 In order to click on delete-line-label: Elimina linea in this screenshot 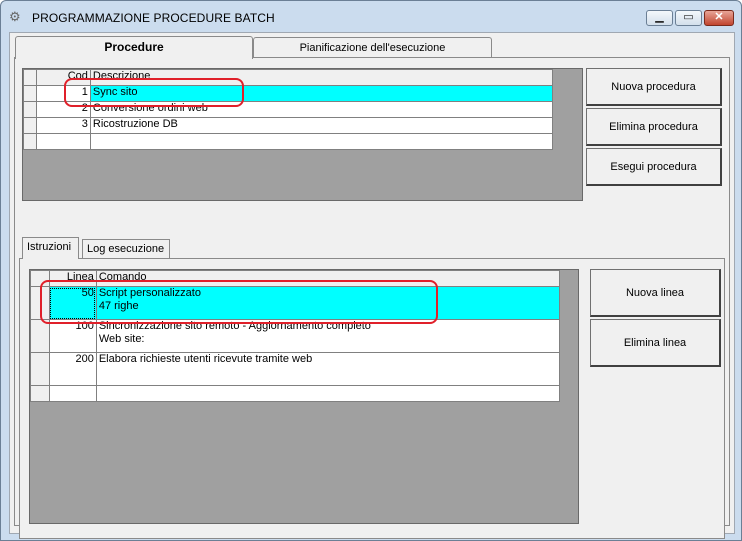, I will do `click(655, 343)`.